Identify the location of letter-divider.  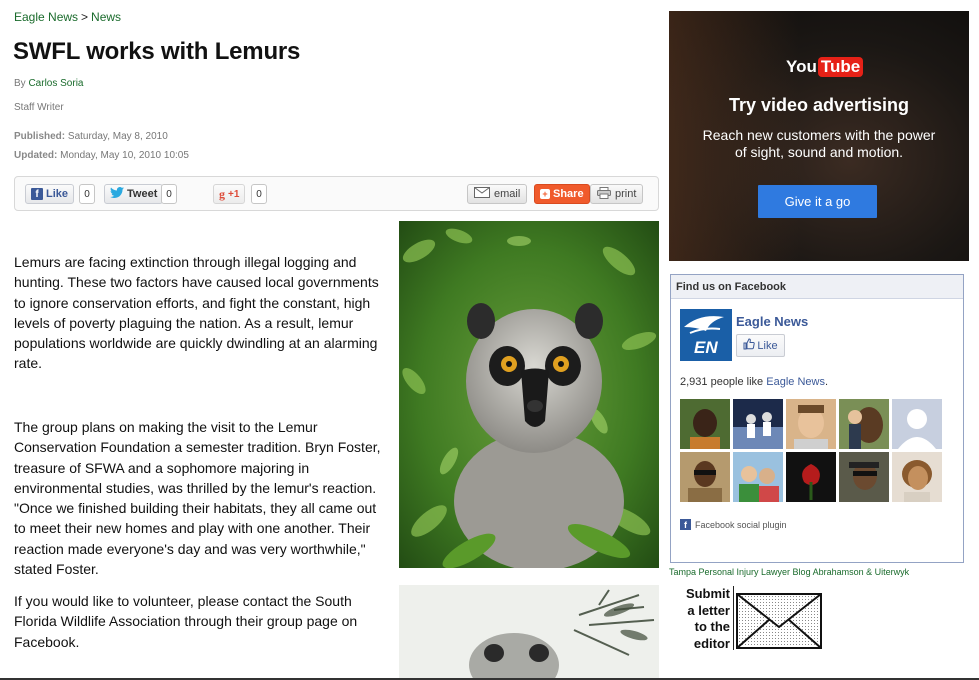
(733, 618).